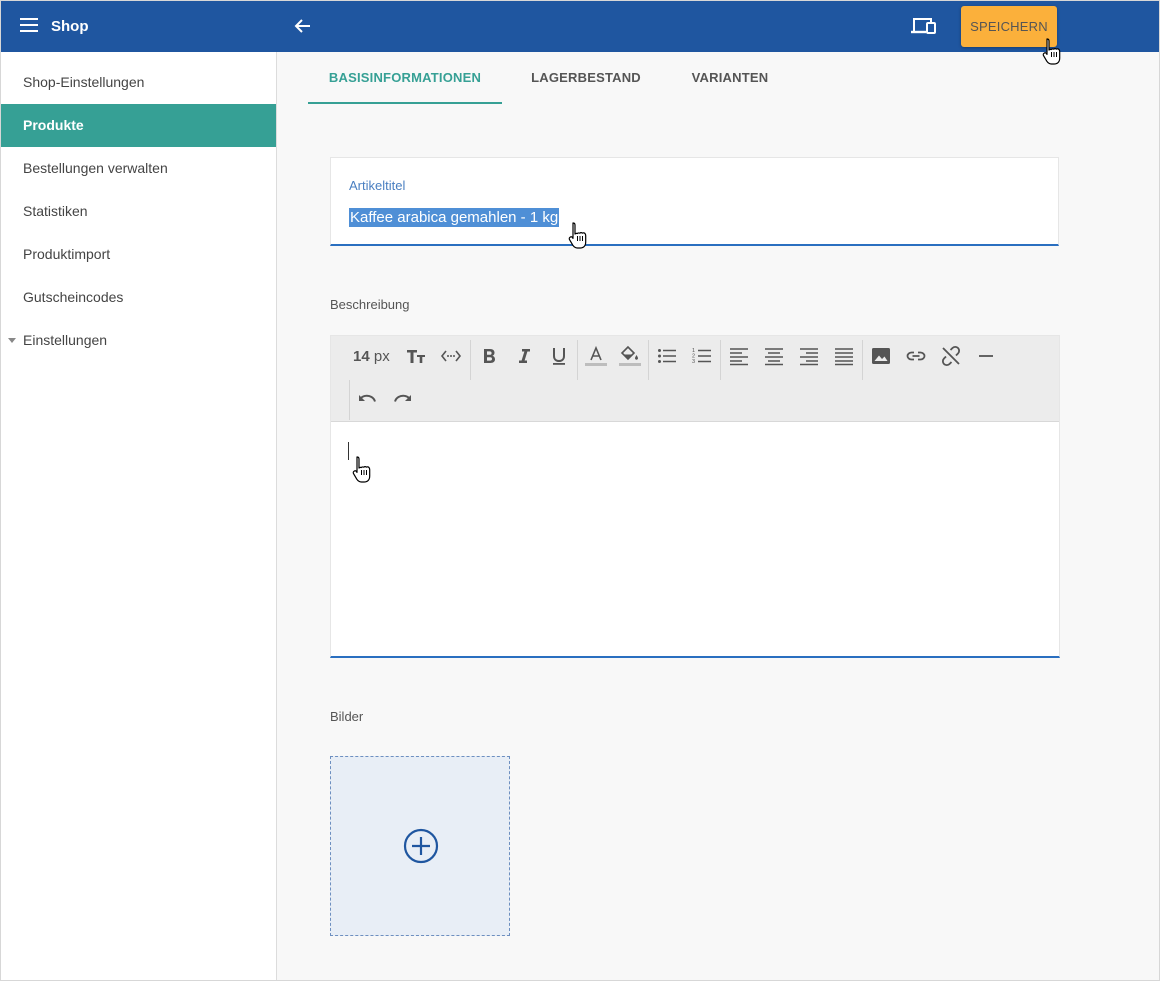 The height and width of the screenshot is (981, 1160). I want to click on bulleted-list-icon, so click(667, 356).